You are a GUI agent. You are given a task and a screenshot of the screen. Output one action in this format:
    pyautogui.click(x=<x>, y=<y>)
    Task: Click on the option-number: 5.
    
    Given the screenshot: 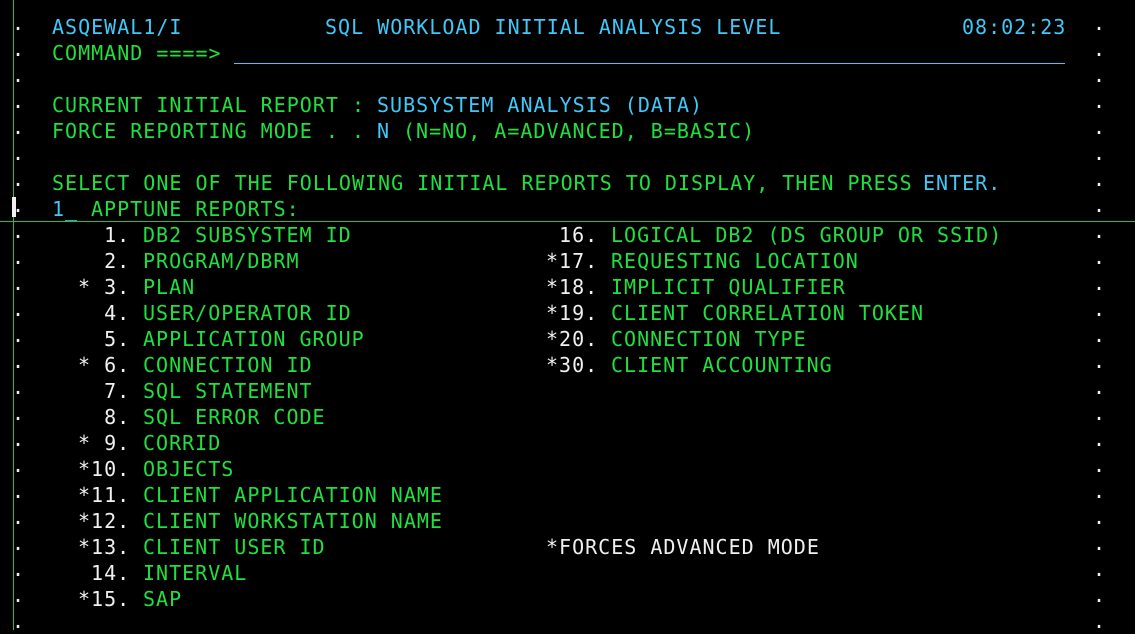 What is the action you would take?
    pyautogui.click(x=104, y=339)
    